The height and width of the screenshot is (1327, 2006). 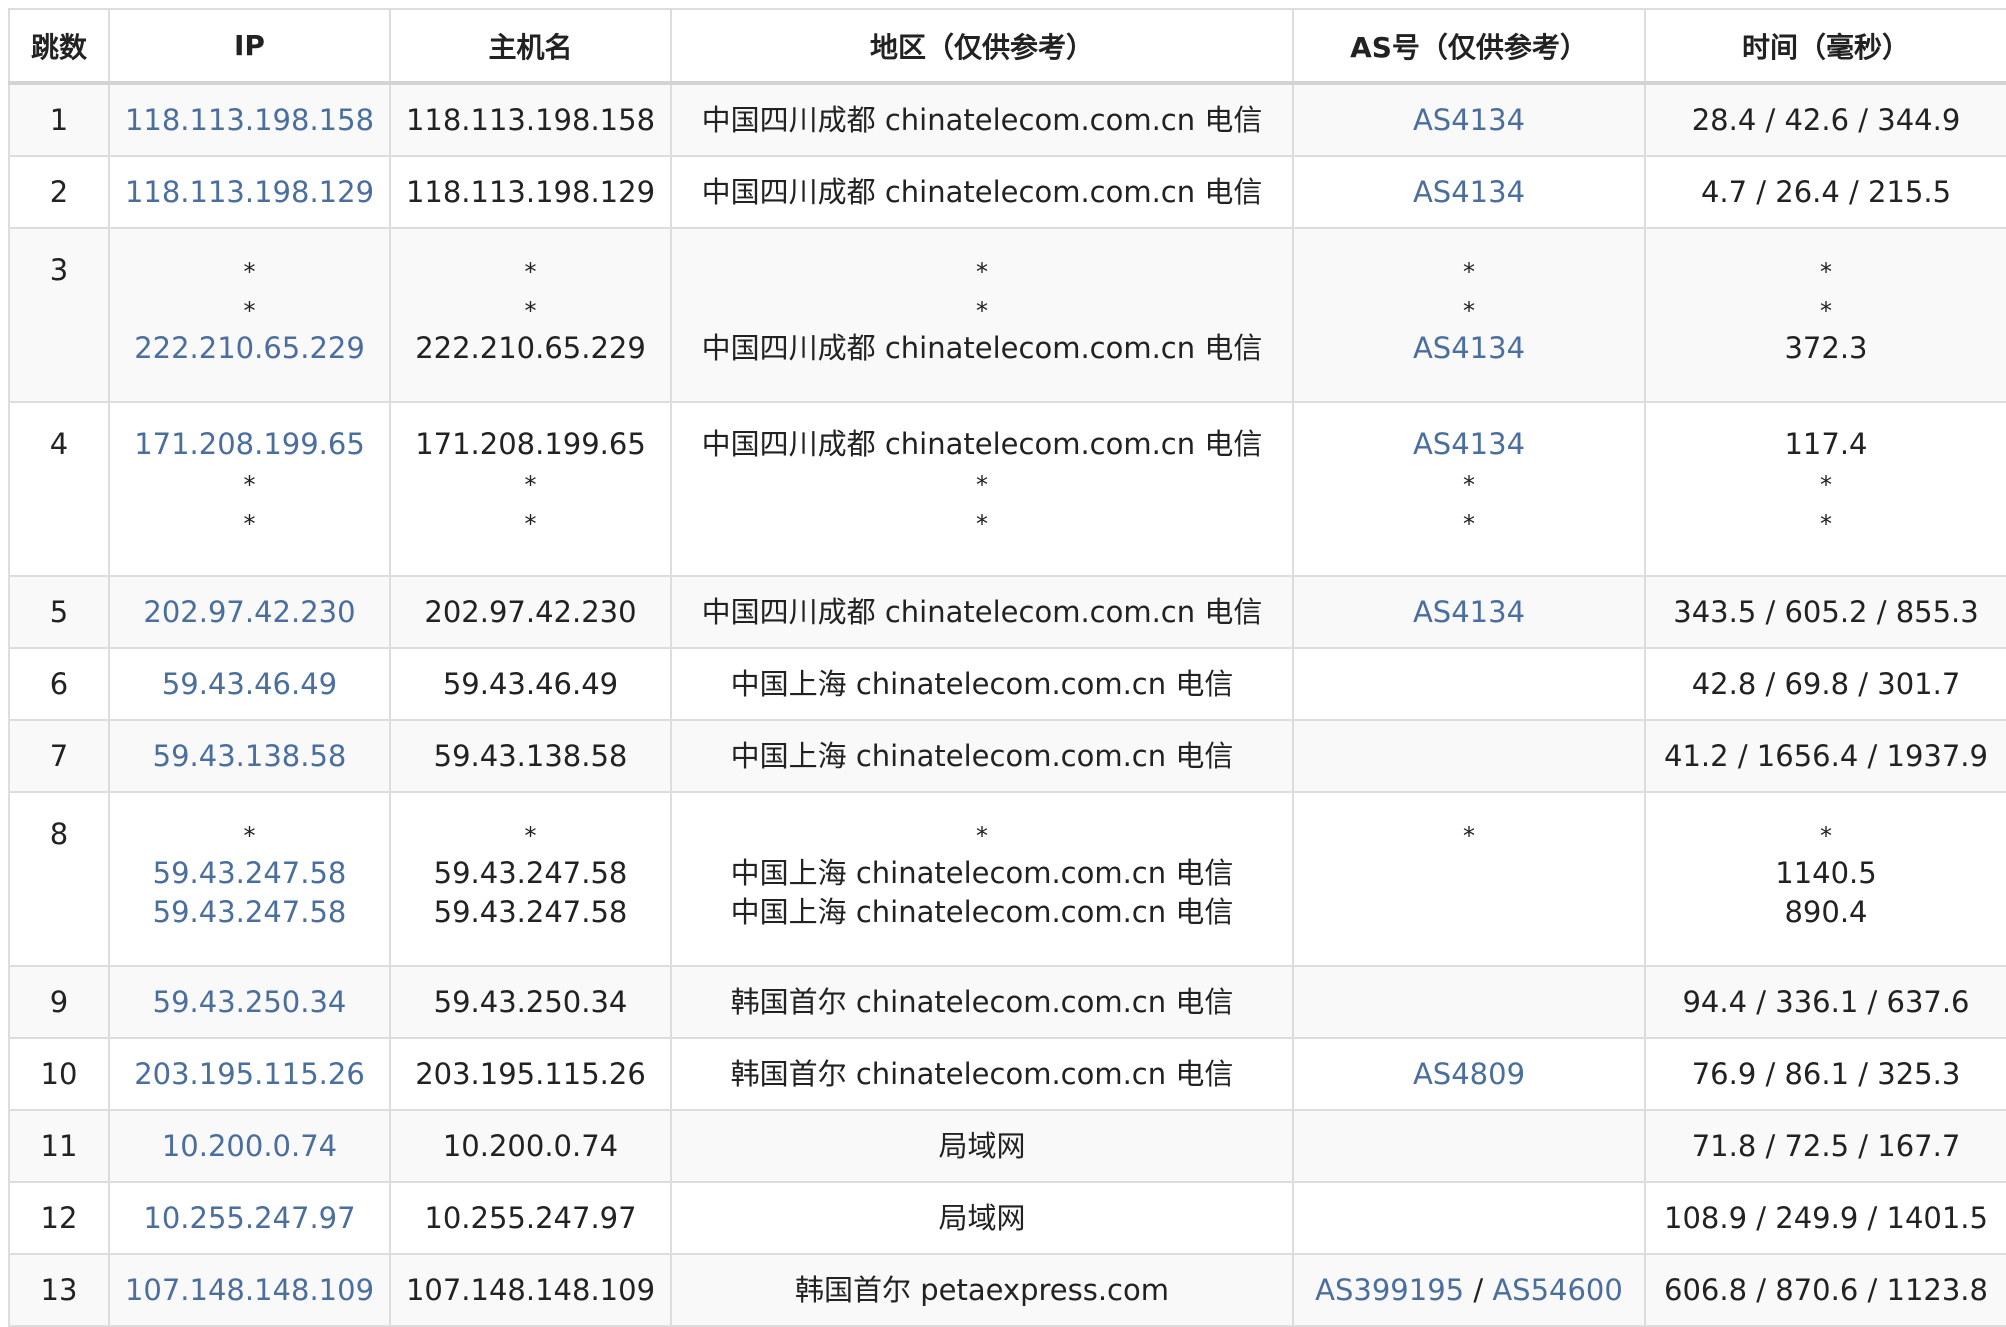 I want to click on time-value: 372.3, so click(x=1826, y=348).